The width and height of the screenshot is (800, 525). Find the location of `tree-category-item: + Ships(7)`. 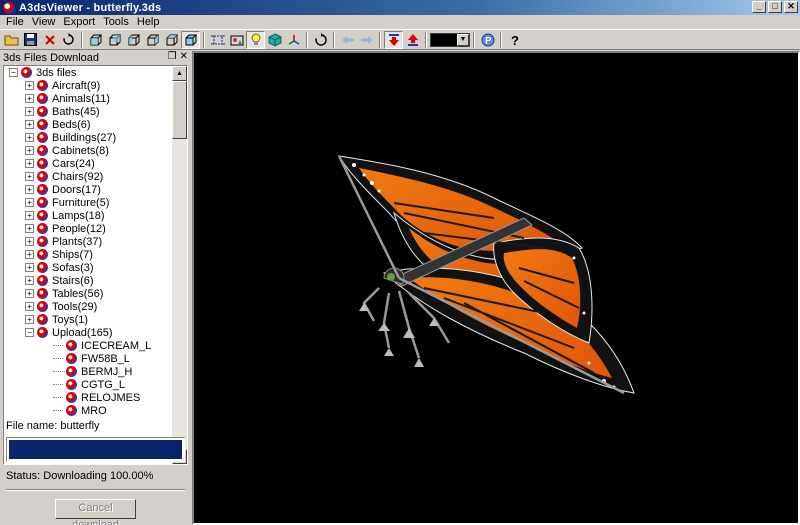

tree-category-item: + Ships(7) is located at coordinates (88, 254).